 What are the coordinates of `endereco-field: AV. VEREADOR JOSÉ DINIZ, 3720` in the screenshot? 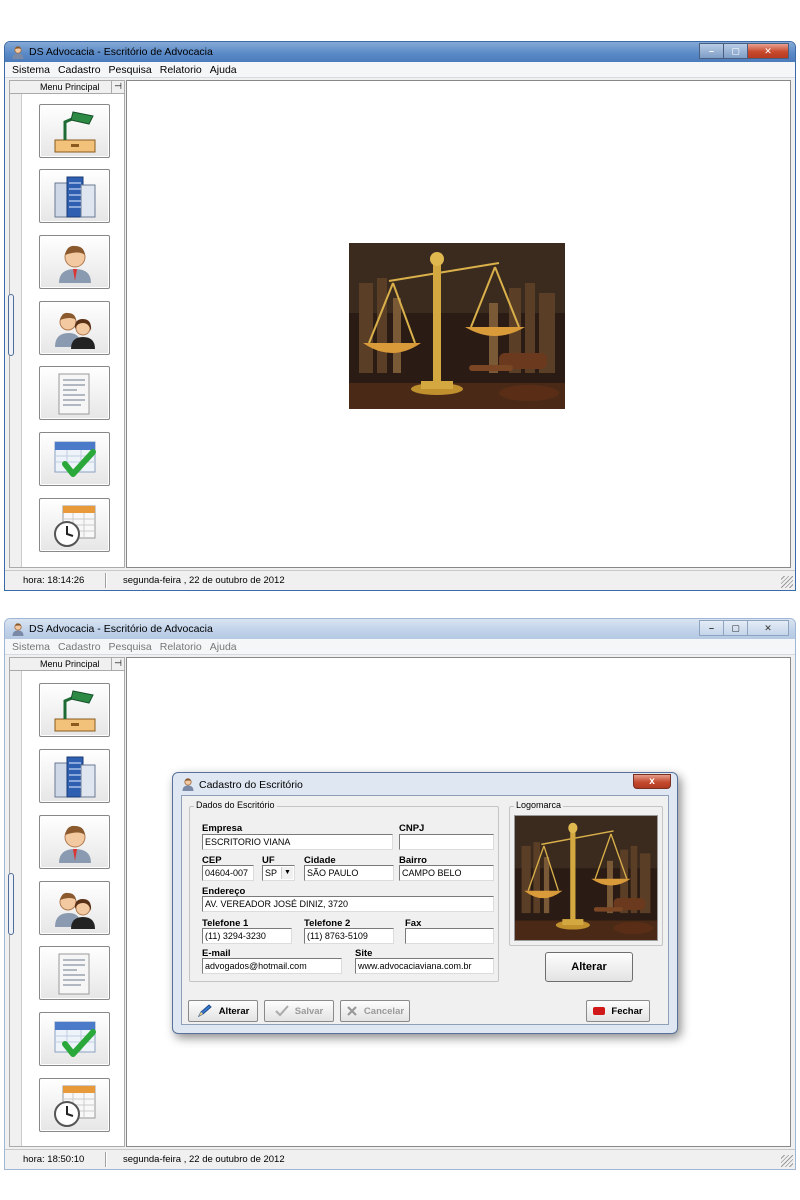 It's located at (348, 904).